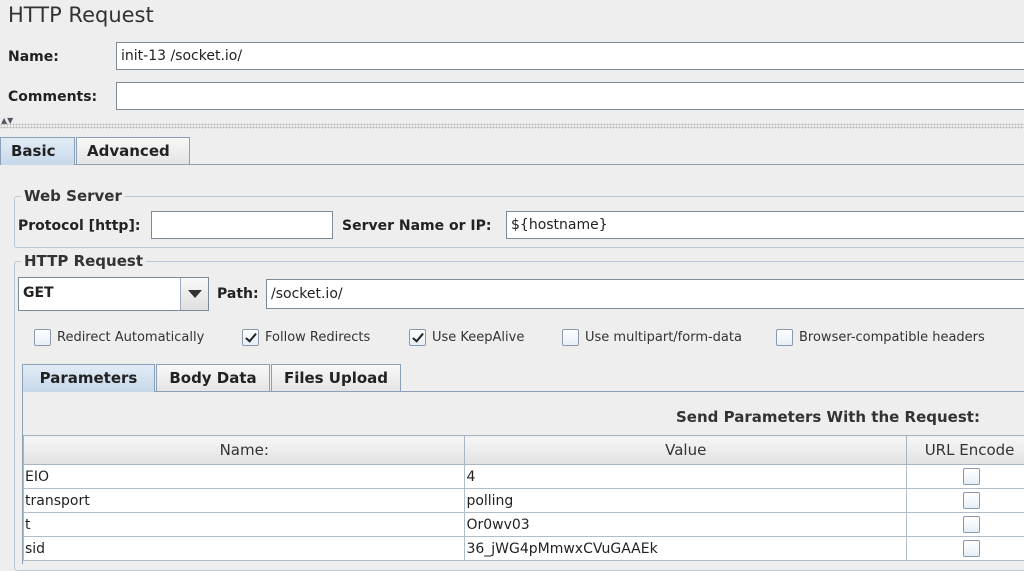  What do you see at coordinates (88, 378) in the screenshot?
I see `tab-parameters: Parameters` at bounding box center [88, 378].